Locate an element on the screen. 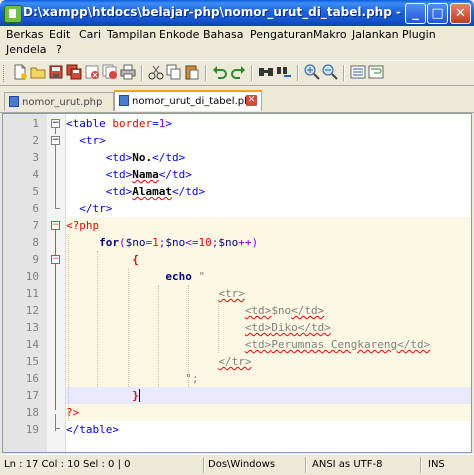 This screenshot has width=474, height=475. tab-label: nomor_urut_di_tabel.php is located at coordinates (194, 101).